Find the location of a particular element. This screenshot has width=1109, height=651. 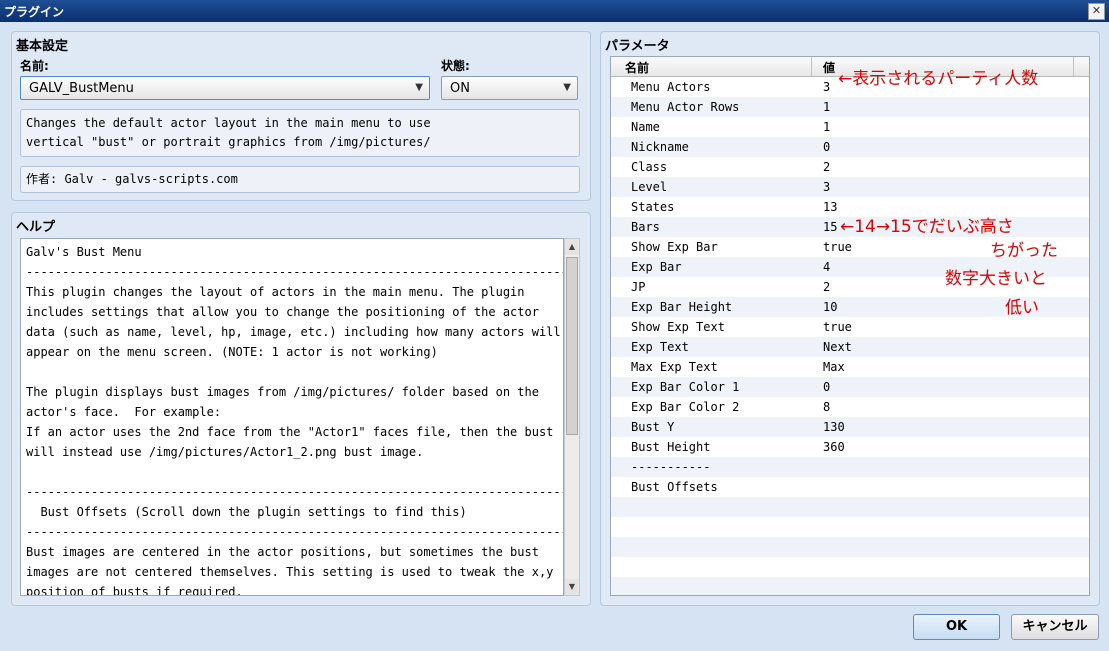

param-name: JP is located at coordinates (638, 287).